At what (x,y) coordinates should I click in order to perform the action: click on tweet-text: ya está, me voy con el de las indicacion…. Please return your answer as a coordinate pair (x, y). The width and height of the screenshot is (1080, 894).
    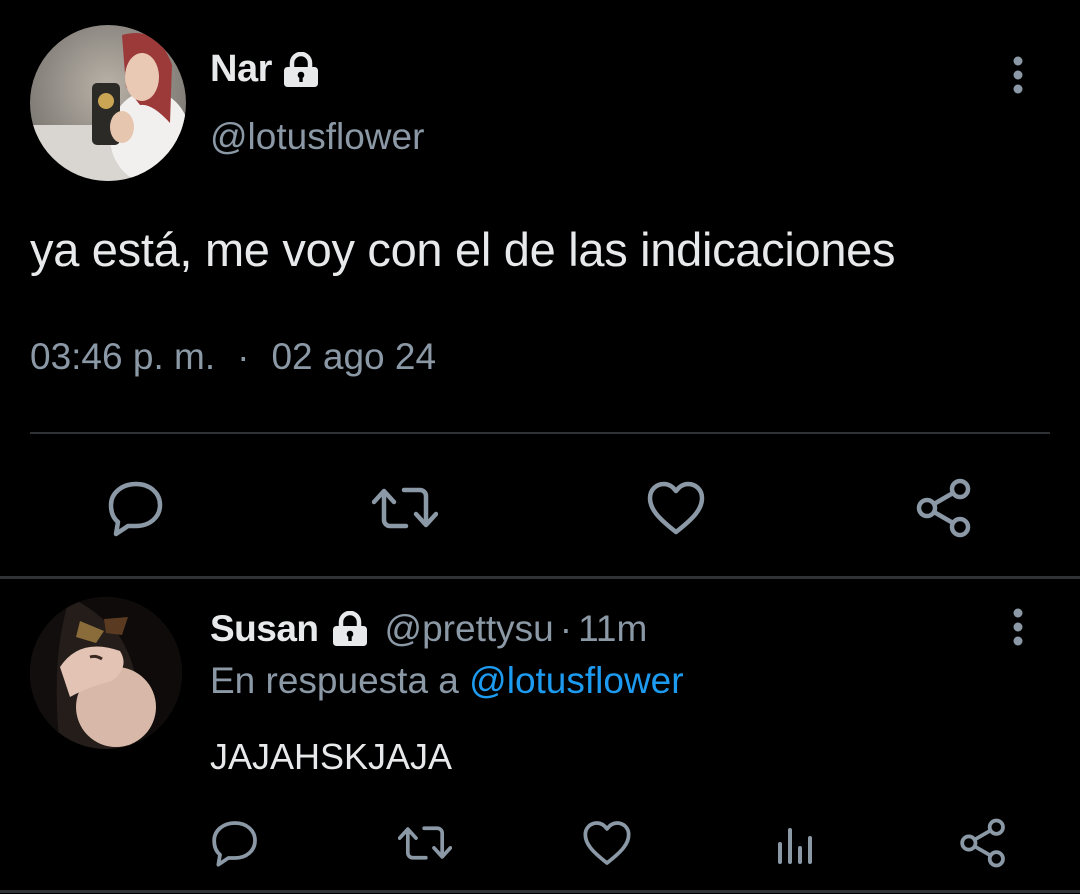
    Looking at the image, I should click on (463, 249).